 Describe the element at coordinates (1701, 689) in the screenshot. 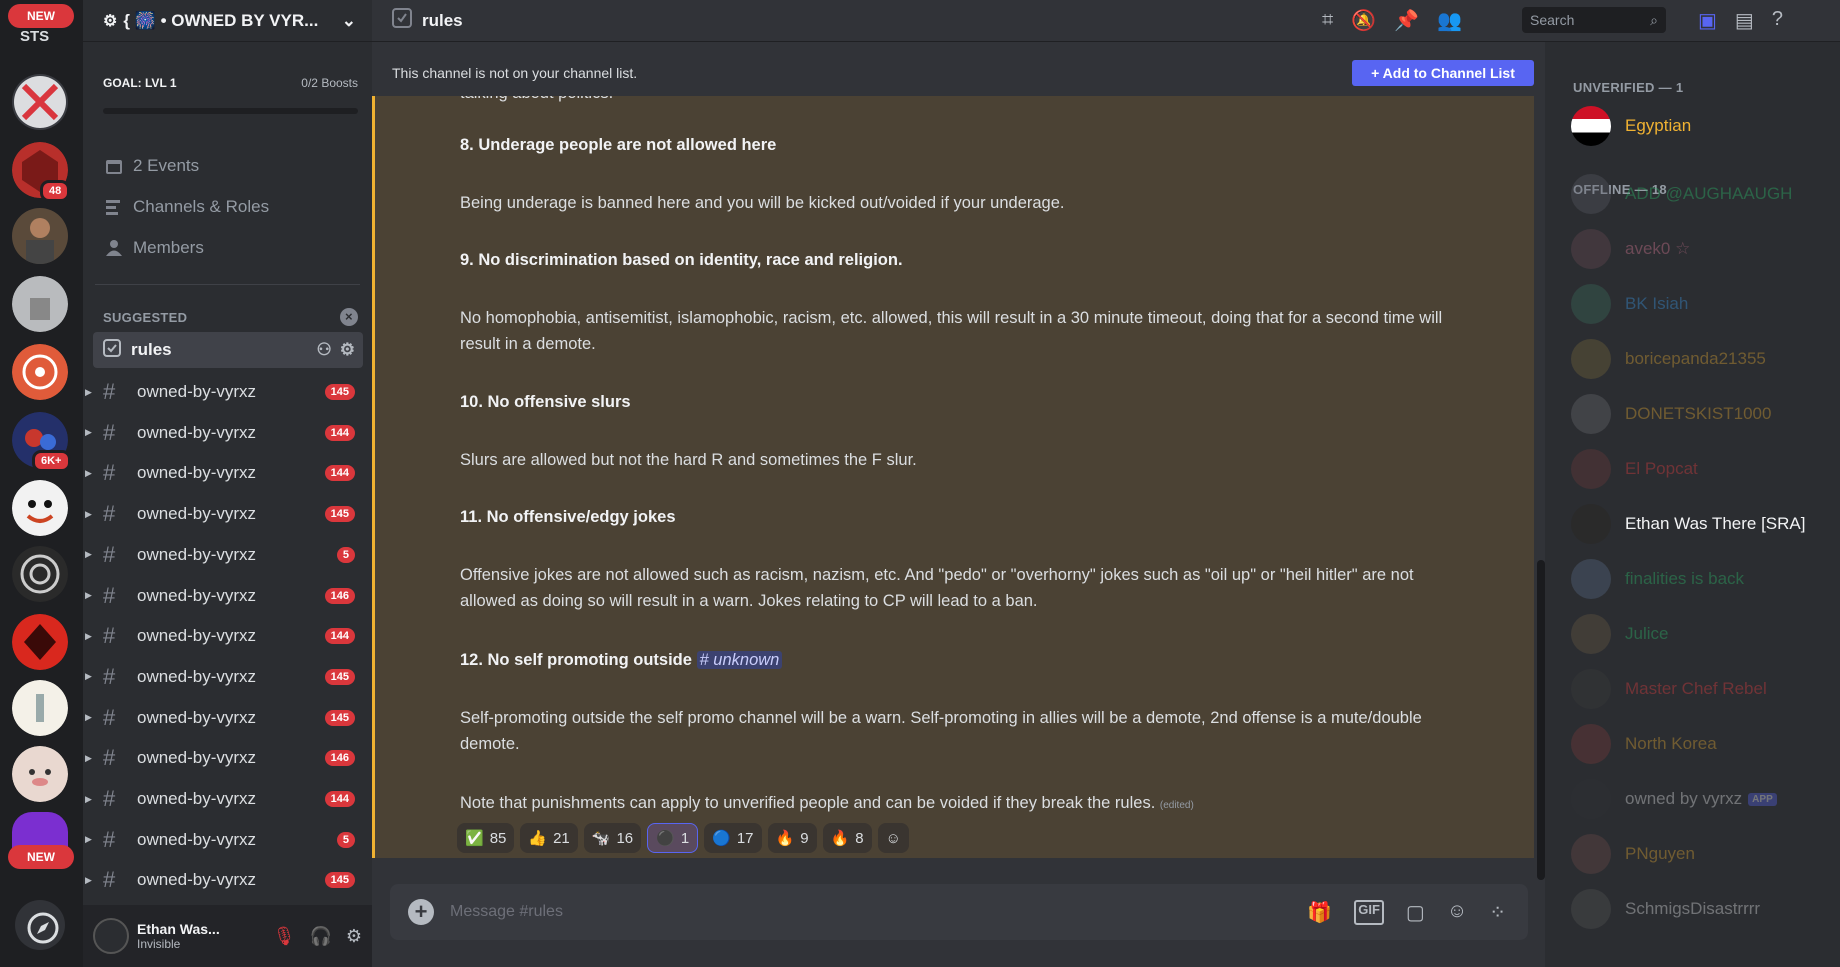

I see `member-item: Master Chef Rebel` at that location.